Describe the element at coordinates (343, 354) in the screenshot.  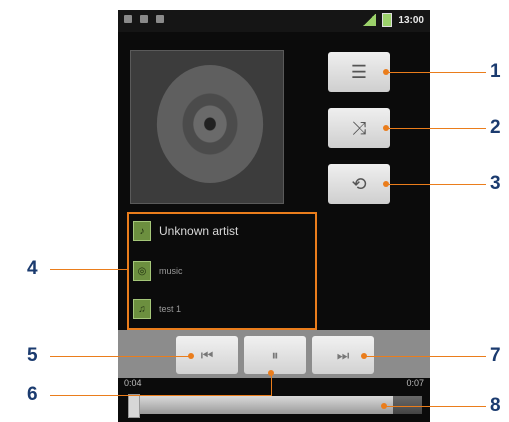
I see `next-icon: ⏭` at that location.